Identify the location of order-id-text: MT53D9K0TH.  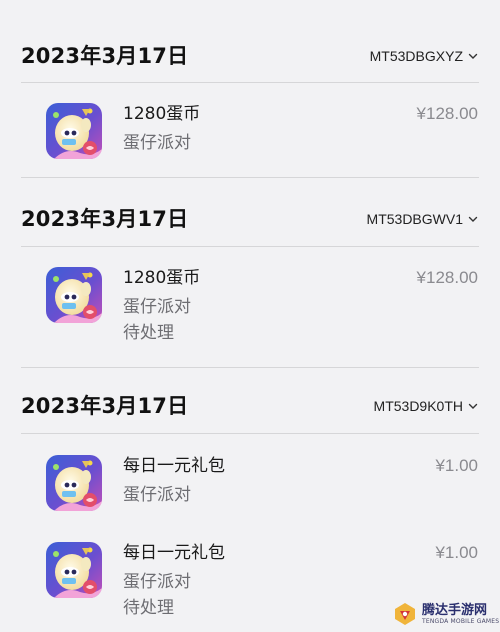
(418, 406).